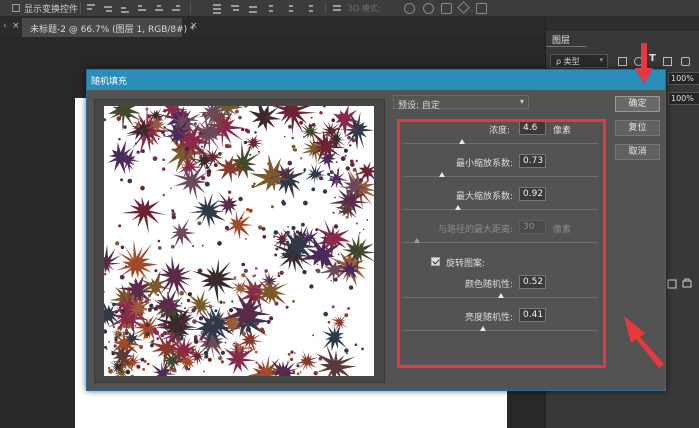 The height and width of the screenshot is (428, 699). I want to click on align-hcenter-icon, so click(159, 8).